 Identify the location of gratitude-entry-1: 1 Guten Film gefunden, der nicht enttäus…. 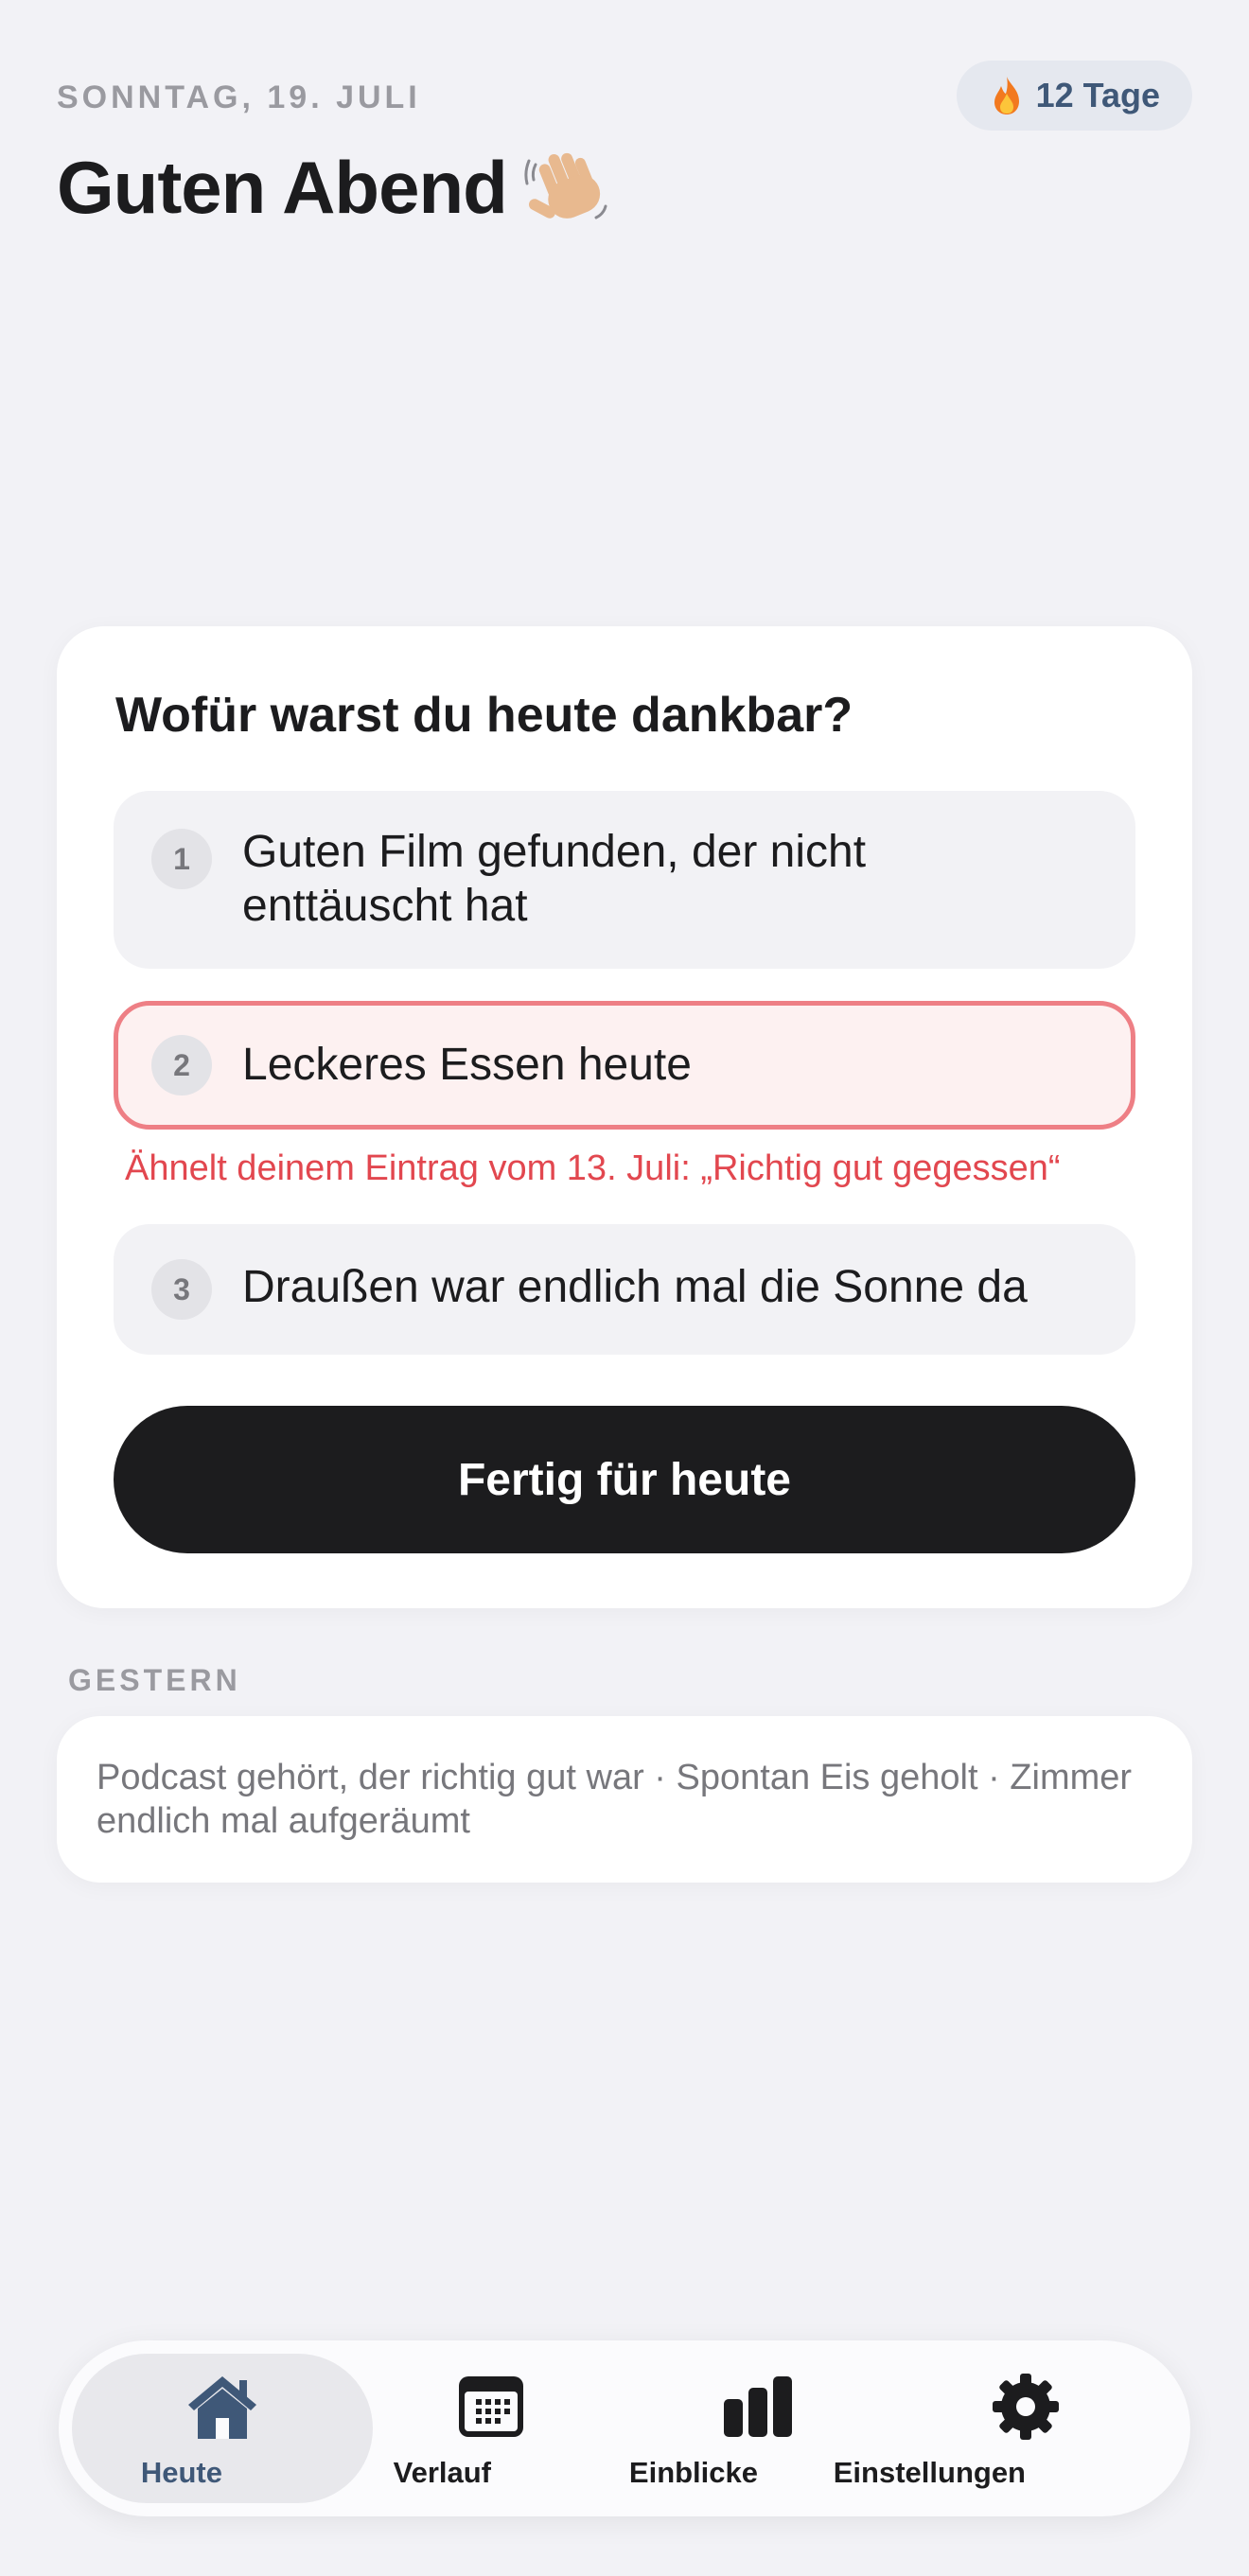
(624, 880).